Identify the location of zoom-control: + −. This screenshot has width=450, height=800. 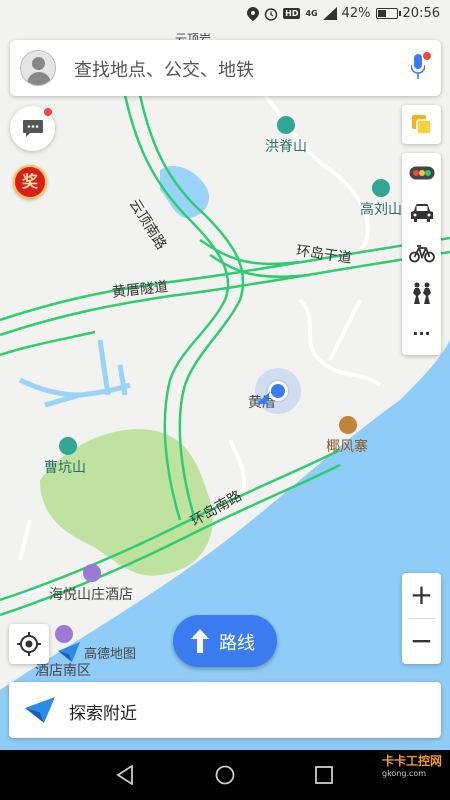
(421, 618).